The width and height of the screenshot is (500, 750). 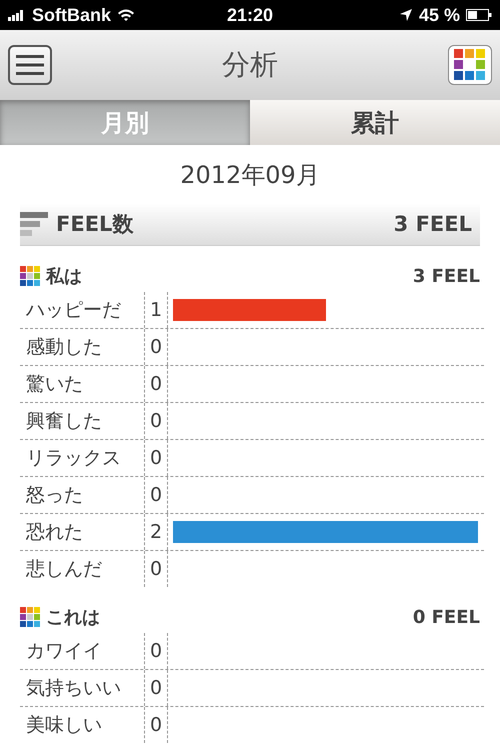 What do you see at coordinates (375, 122) in the screenshot?
I see `tab: 累計` at bounding box center [375, 122].